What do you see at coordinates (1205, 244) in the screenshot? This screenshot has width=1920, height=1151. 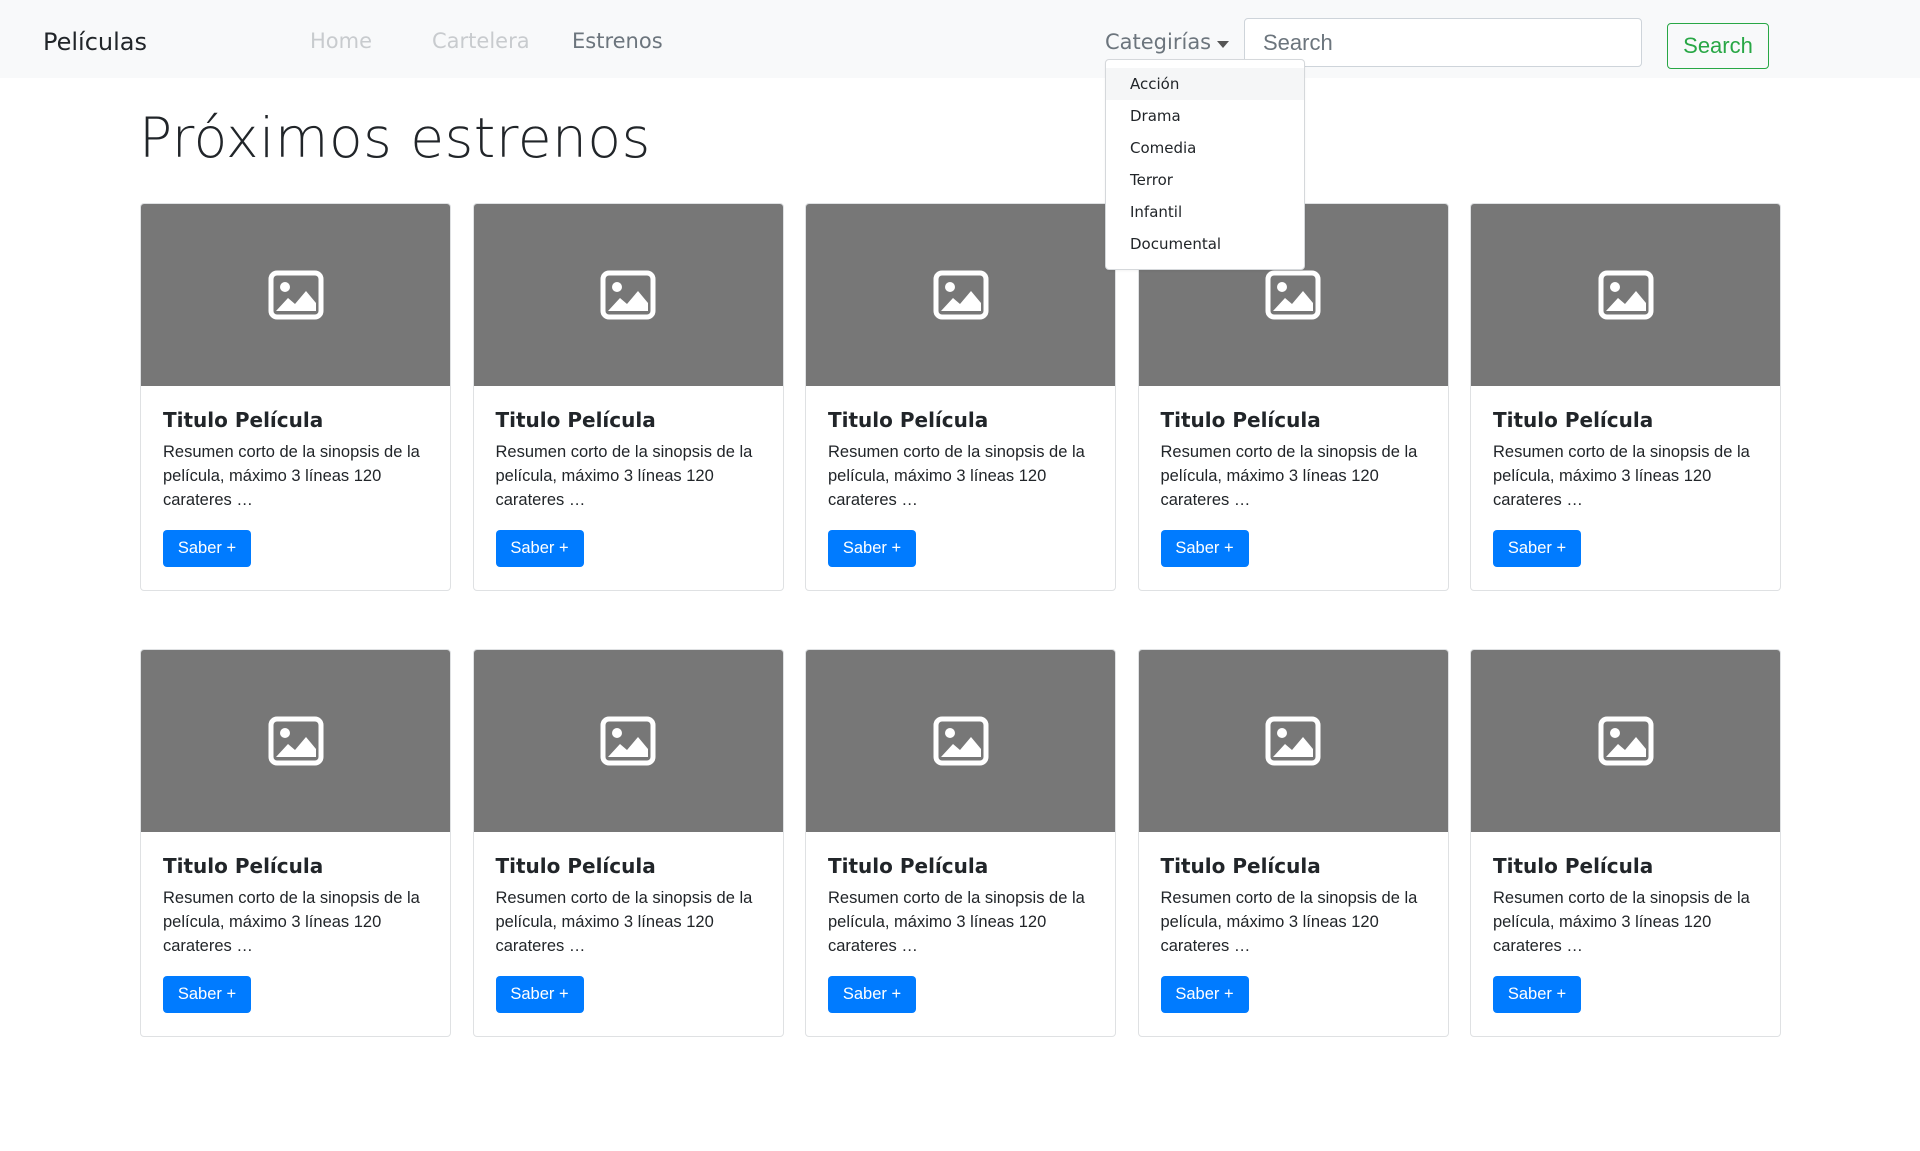 I see `dropdown-item-documental: Documental` at bounding box center [1205, 244].